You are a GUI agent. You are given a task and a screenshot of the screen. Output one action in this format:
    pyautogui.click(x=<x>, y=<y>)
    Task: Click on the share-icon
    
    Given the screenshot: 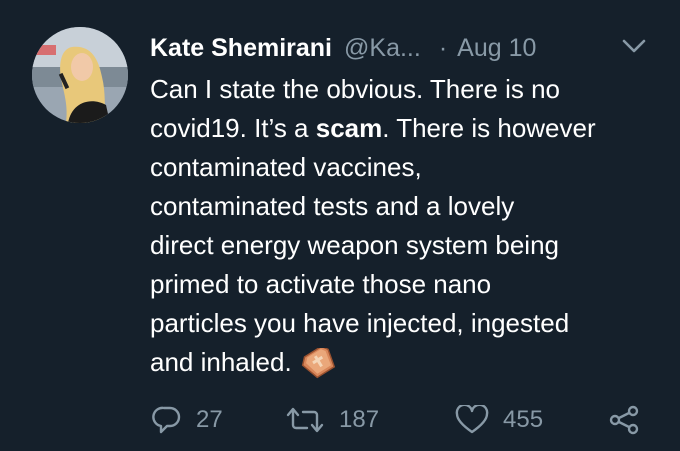 What is the action you would take?
    pyautogui.click(x=624, y=420)
    